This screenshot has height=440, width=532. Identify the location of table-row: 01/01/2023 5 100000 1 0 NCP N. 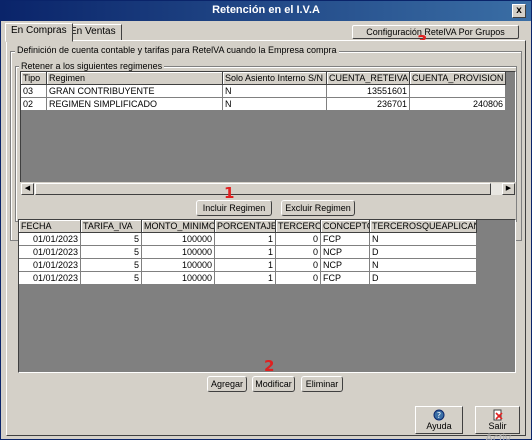
(248, 265).